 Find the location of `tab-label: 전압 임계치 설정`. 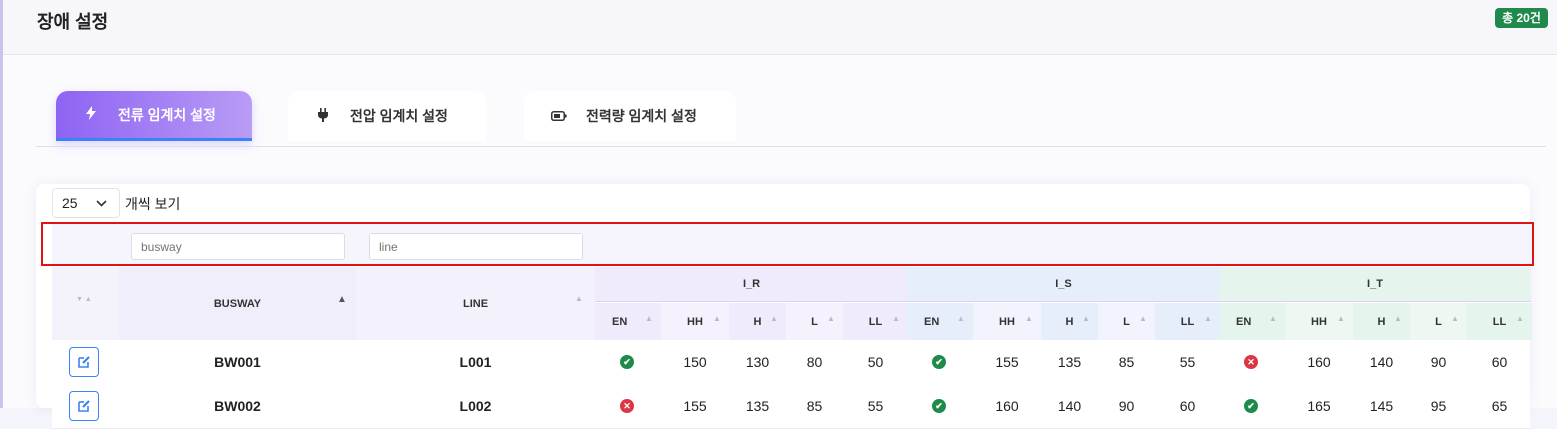

tab-label: 전압 임계치 설정 is located at coordinates (399, 116).